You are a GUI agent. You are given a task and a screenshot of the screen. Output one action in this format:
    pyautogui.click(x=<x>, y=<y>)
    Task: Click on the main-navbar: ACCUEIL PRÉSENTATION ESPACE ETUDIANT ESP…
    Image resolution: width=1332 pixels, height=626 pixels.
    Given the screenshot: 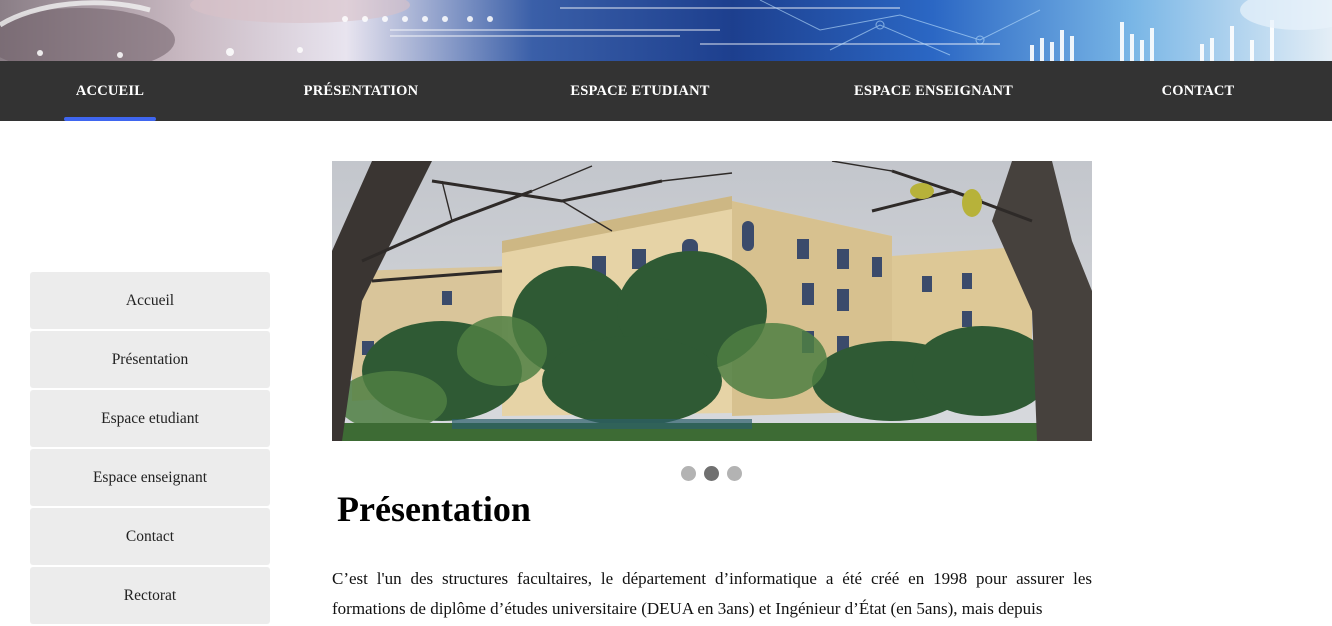 What is the action you would take?
    pyautogui.click(x=666, y=91)
    